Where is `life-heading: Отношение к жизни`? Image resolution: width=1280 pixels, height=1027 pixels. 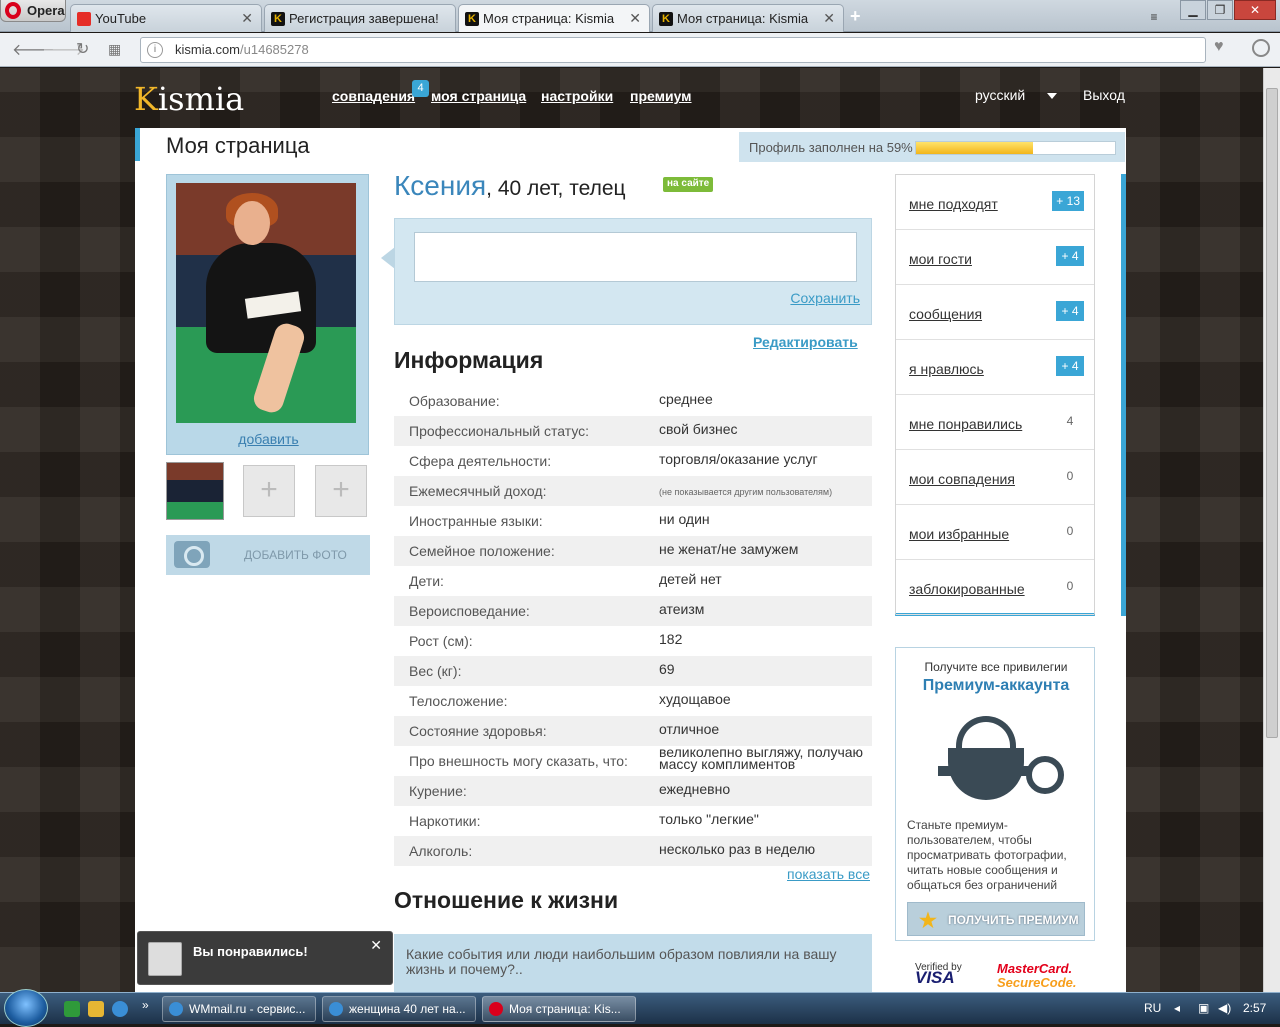 life-heading: Отношение к жизни is located at coordinates (506, 900).